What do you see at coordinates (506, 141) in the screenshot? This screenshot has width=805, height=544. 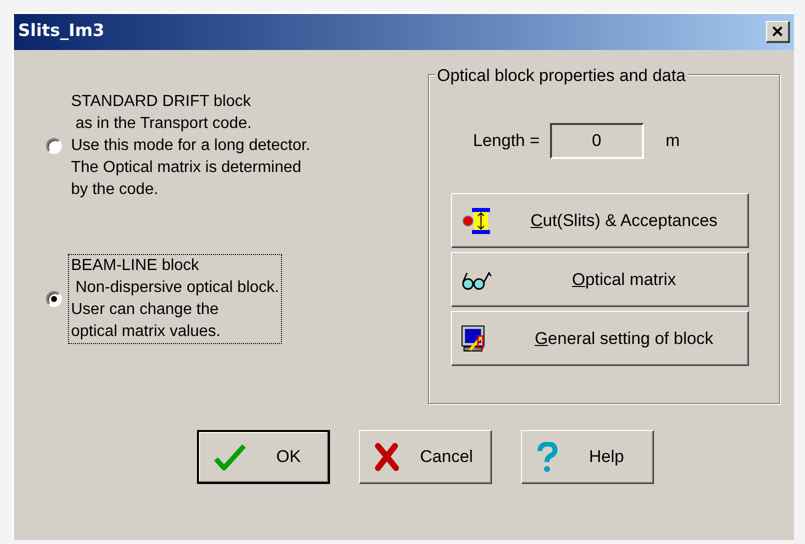 I see `length-label: Length =` at bounding box center [506, 141].